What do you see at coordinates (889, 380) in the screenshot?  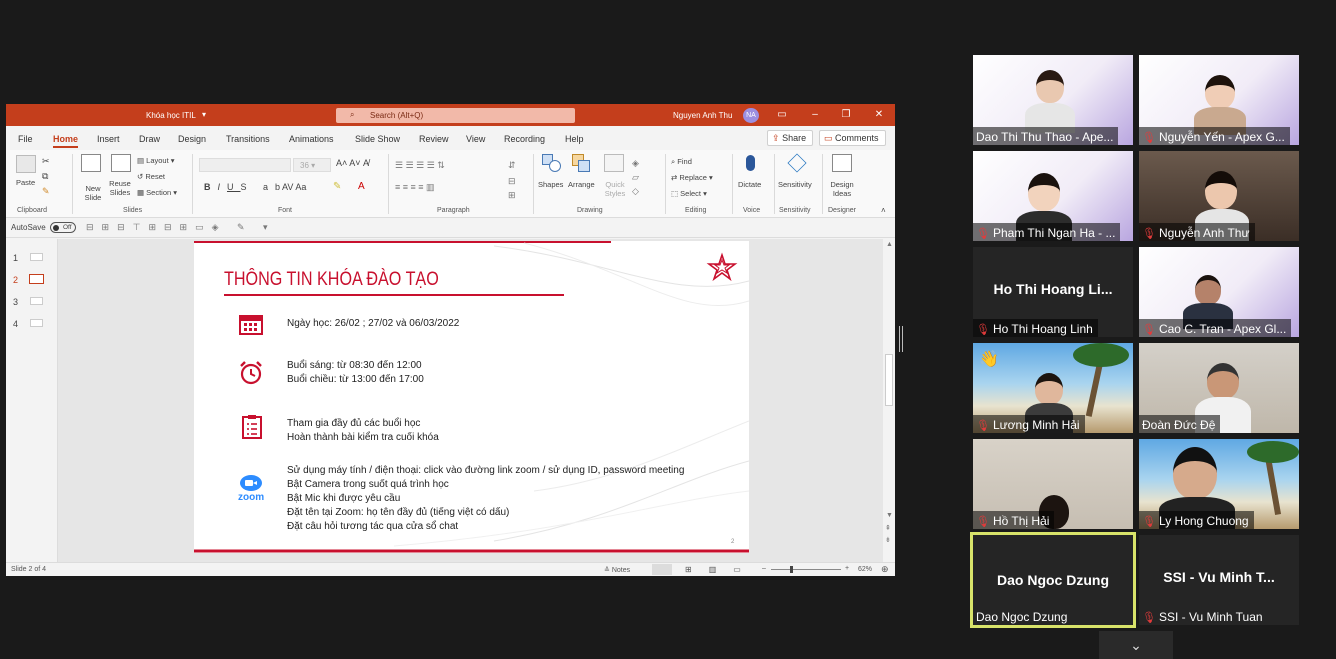 I see `scroll-thumb` at bounding box center [889, 380].